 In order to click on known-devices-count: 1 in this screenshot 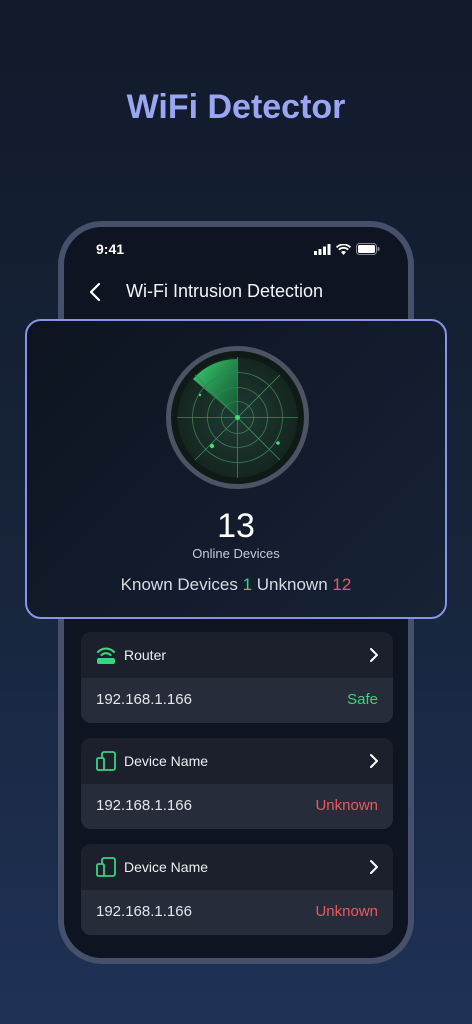, I will do `click(247, 584)`.